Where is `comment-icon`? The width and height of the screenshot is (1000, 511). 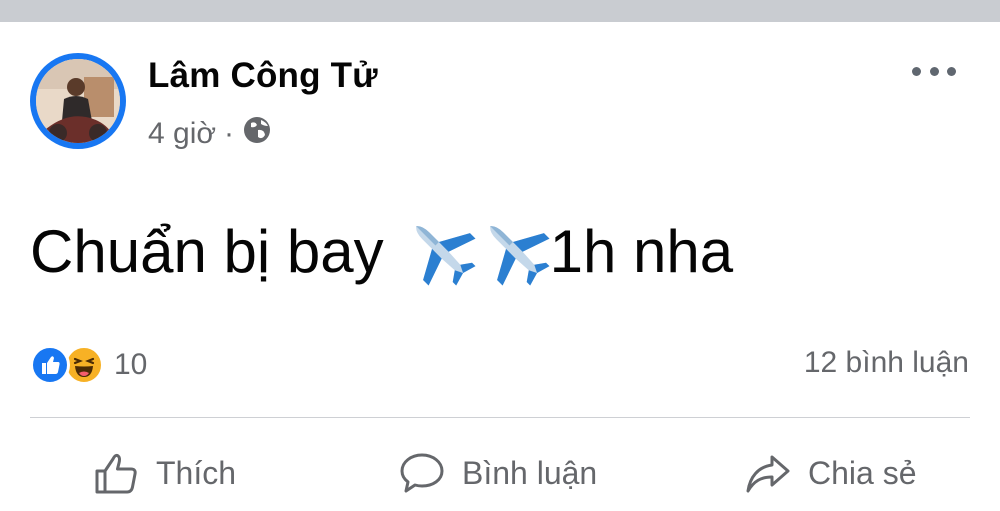 comment-icon is located at coordinates (422, 473).